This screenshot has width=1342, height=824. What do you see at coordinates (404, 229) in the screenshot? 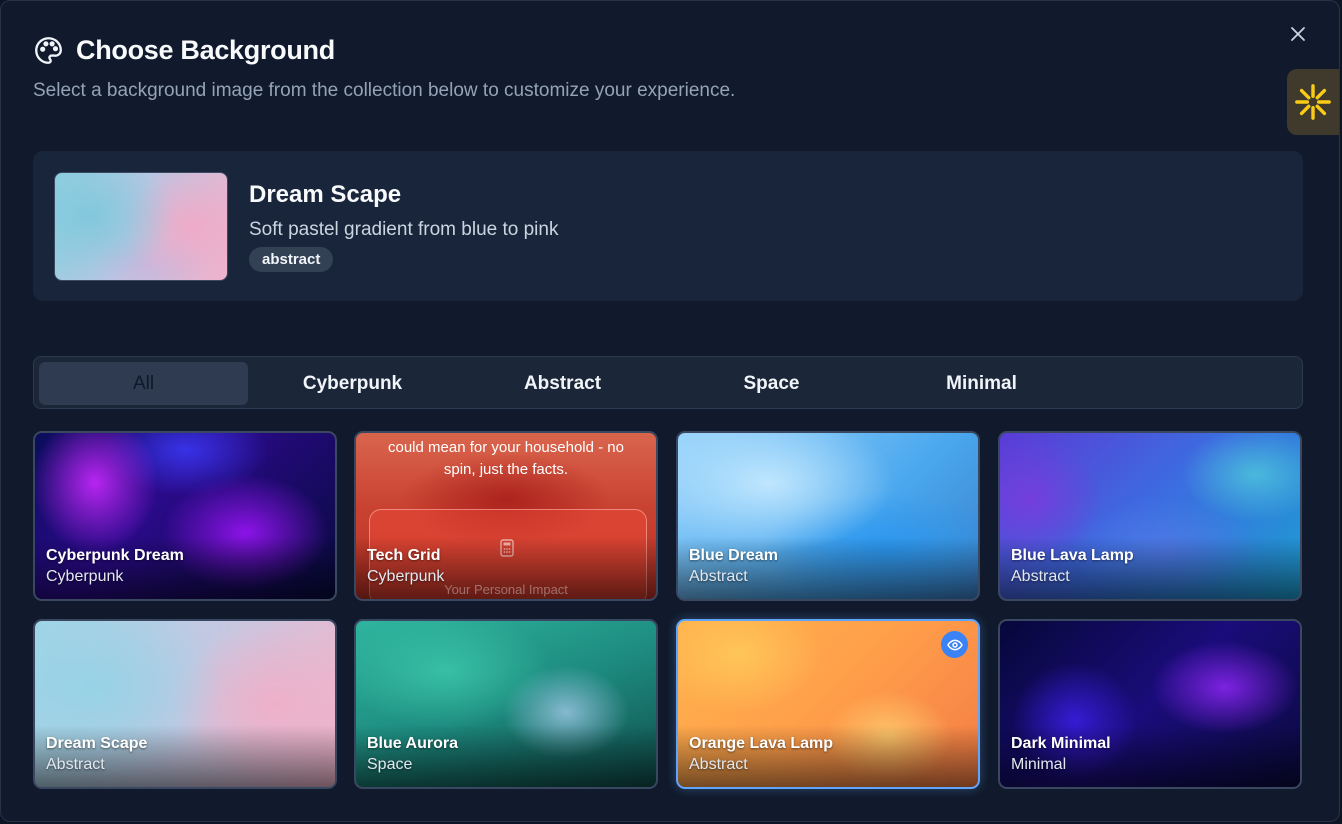
I see `preview-description: Soft pastel gradient from blue to pink` at bounding box center [404, 229].